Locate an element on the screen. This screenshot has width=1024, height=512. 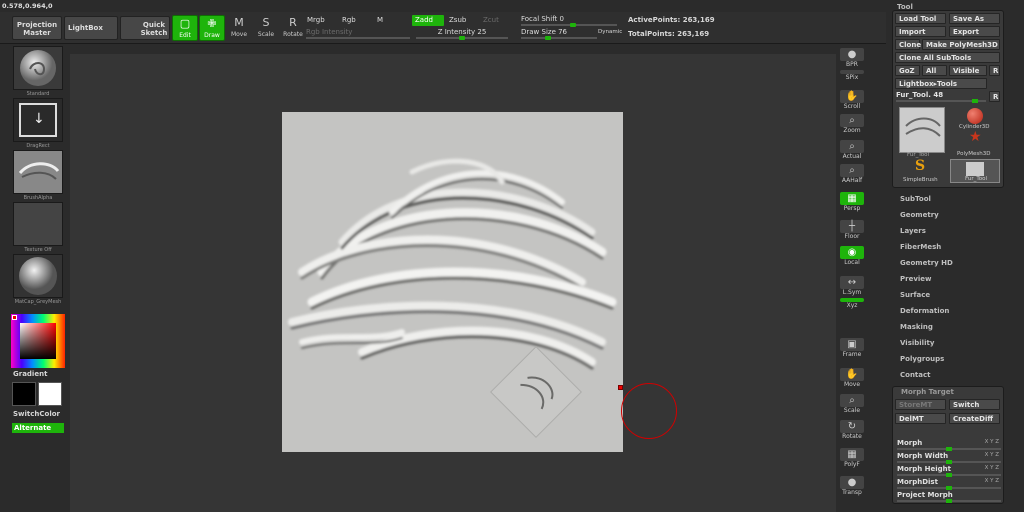
shelf-xyz-button: Xyz is located at coordinates (852, 309).